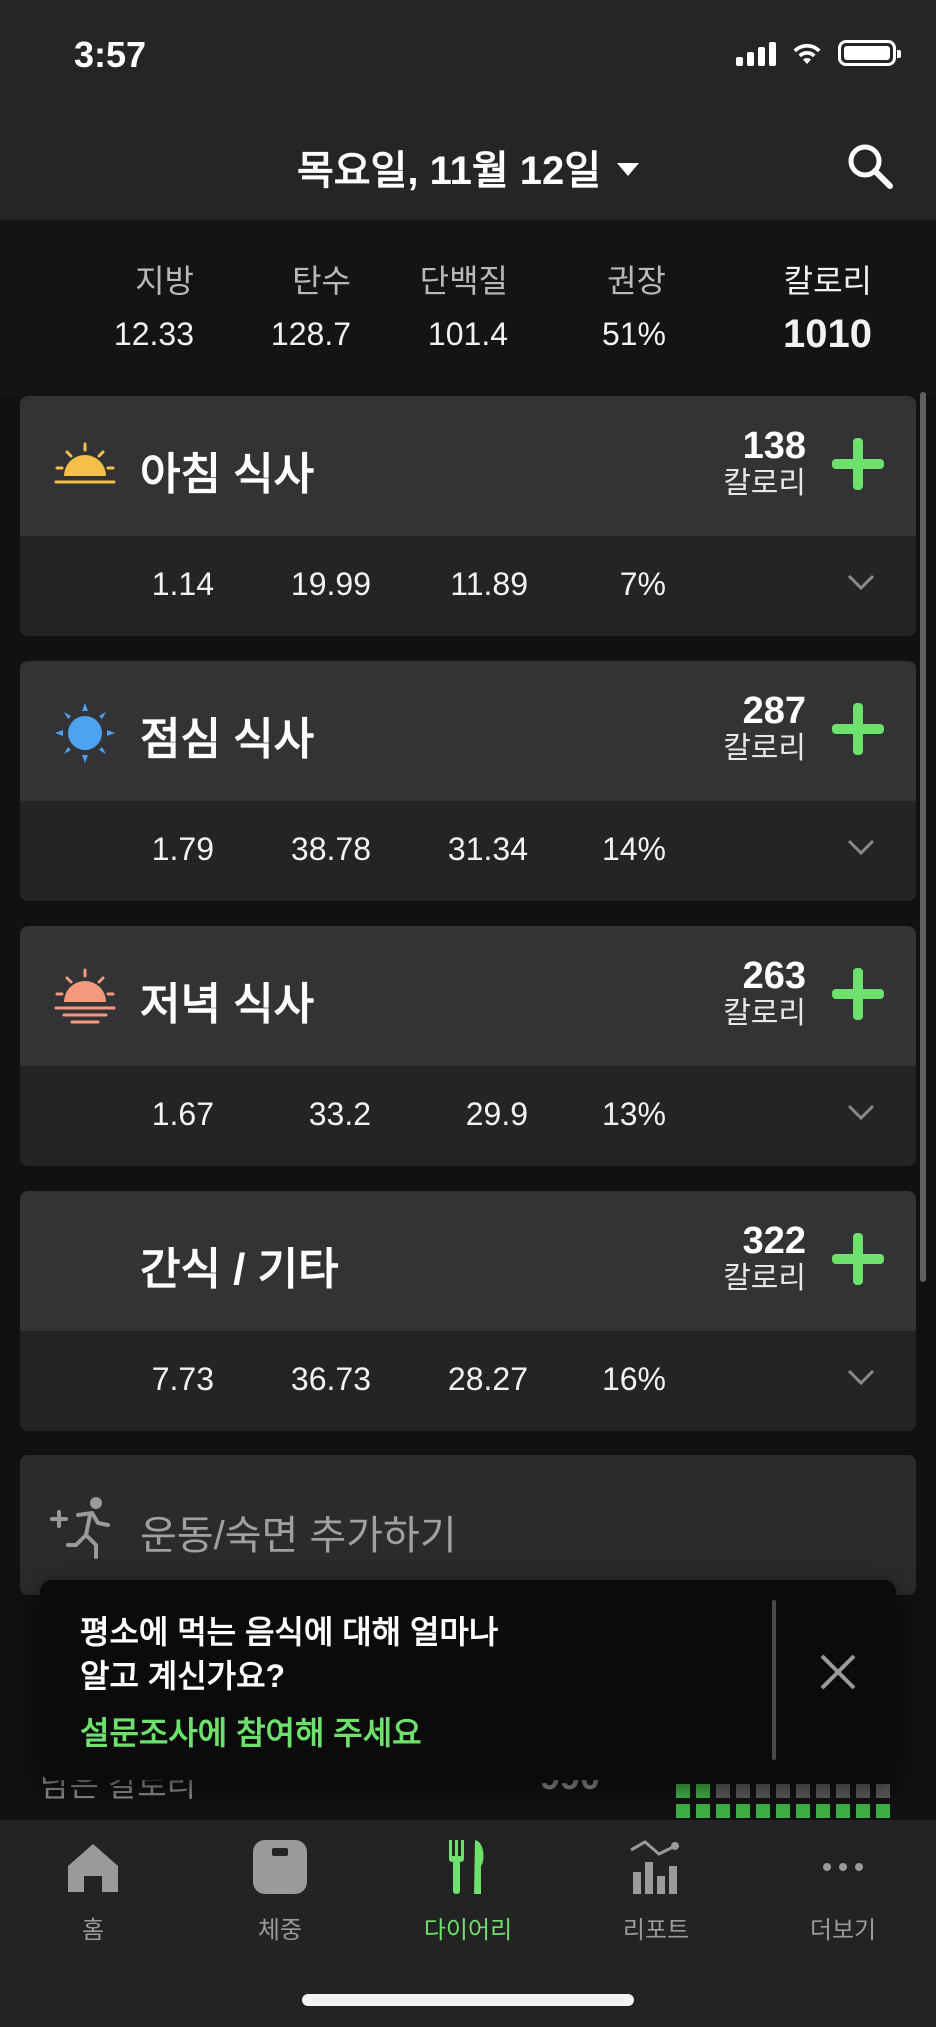  Describe the element at coordinates (628, 169) in the screenshot. I see `caret-down-icon` at that location.